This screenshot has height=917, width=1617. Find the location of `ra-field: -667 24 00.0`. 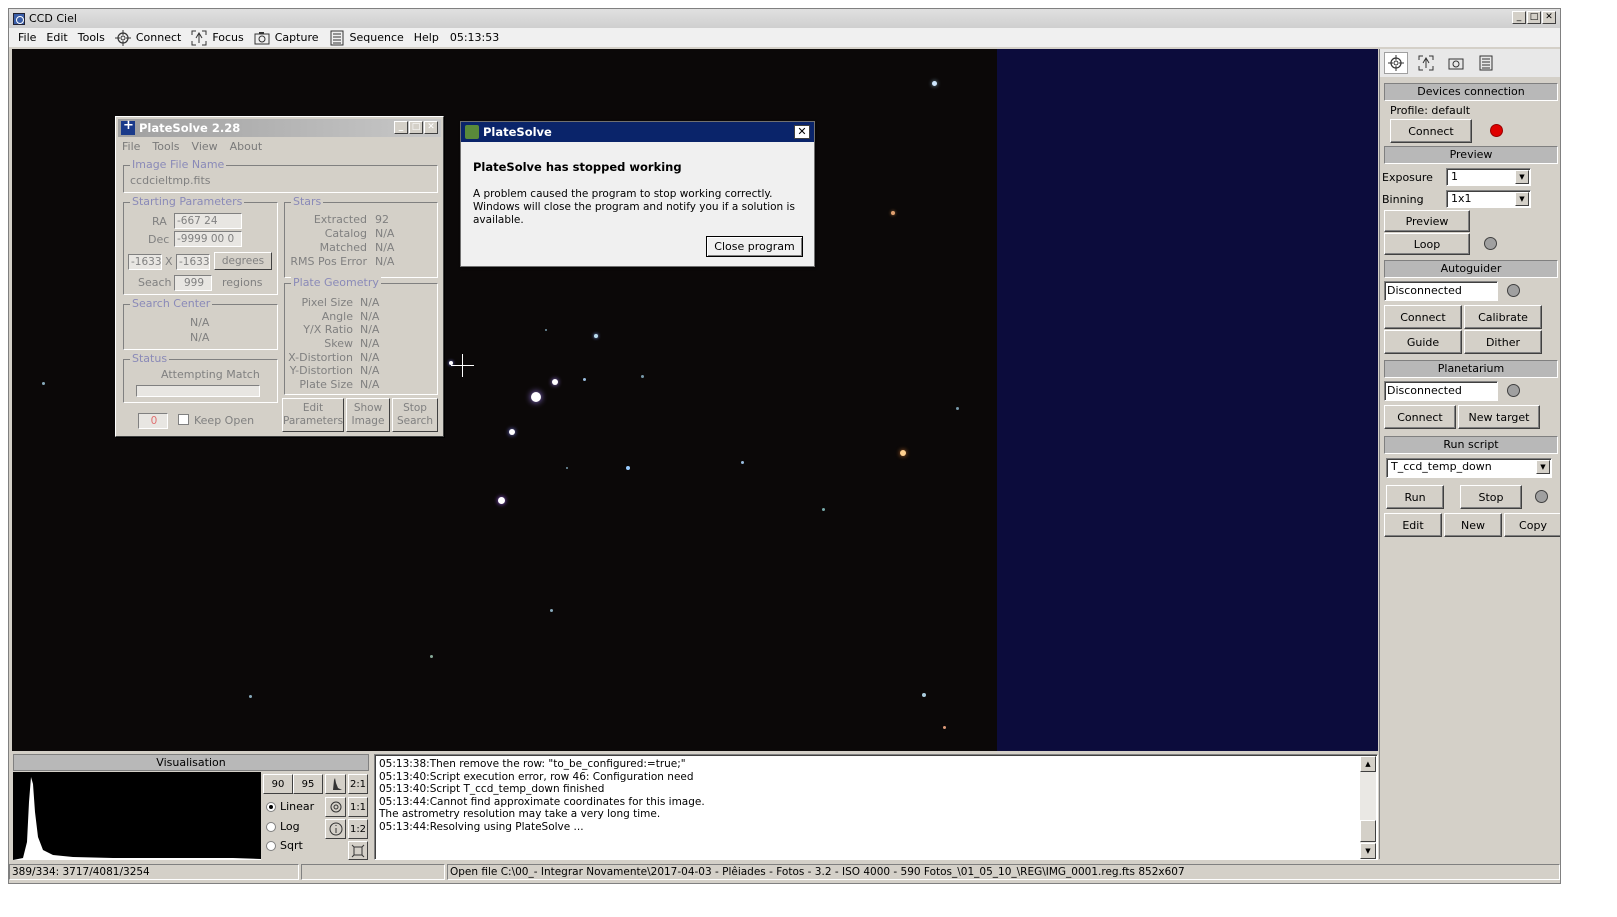

ra-field: -667 24 00.0 is located at coordinates (208, 227).